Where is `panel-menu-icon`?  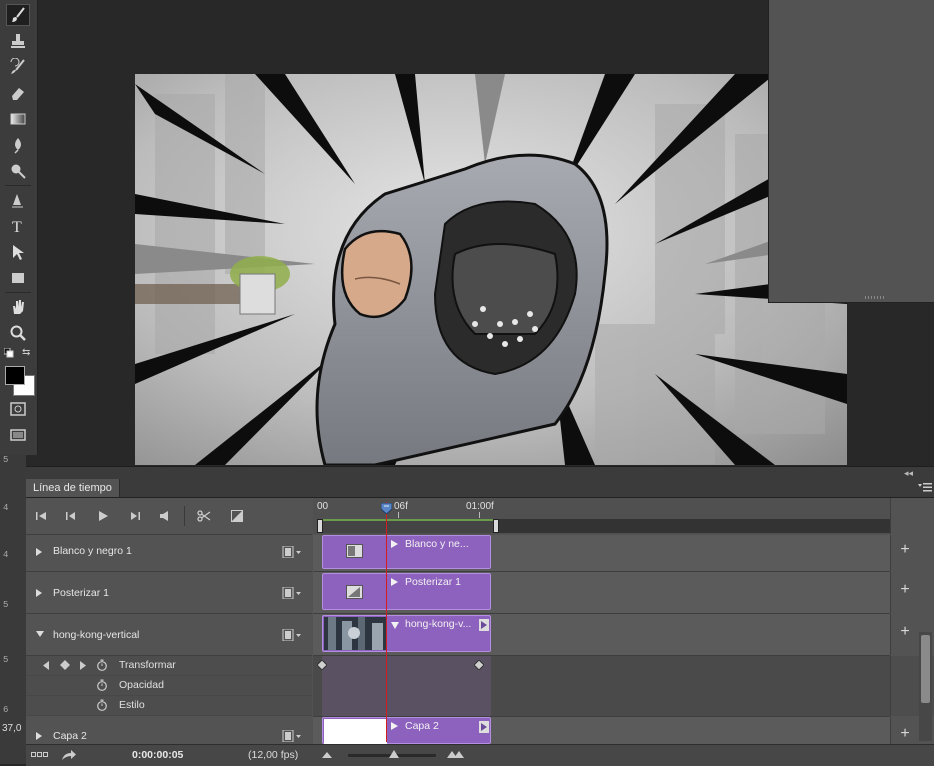 panel-menu-icon is located at coordinates (925, 487).